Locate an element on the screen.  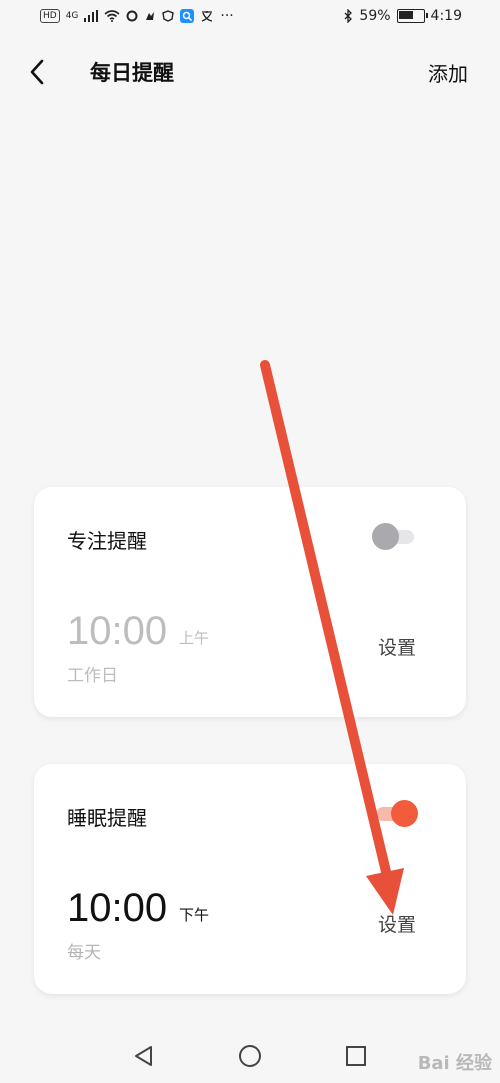
hd-badge: HD is located at coordinates (50, 16).